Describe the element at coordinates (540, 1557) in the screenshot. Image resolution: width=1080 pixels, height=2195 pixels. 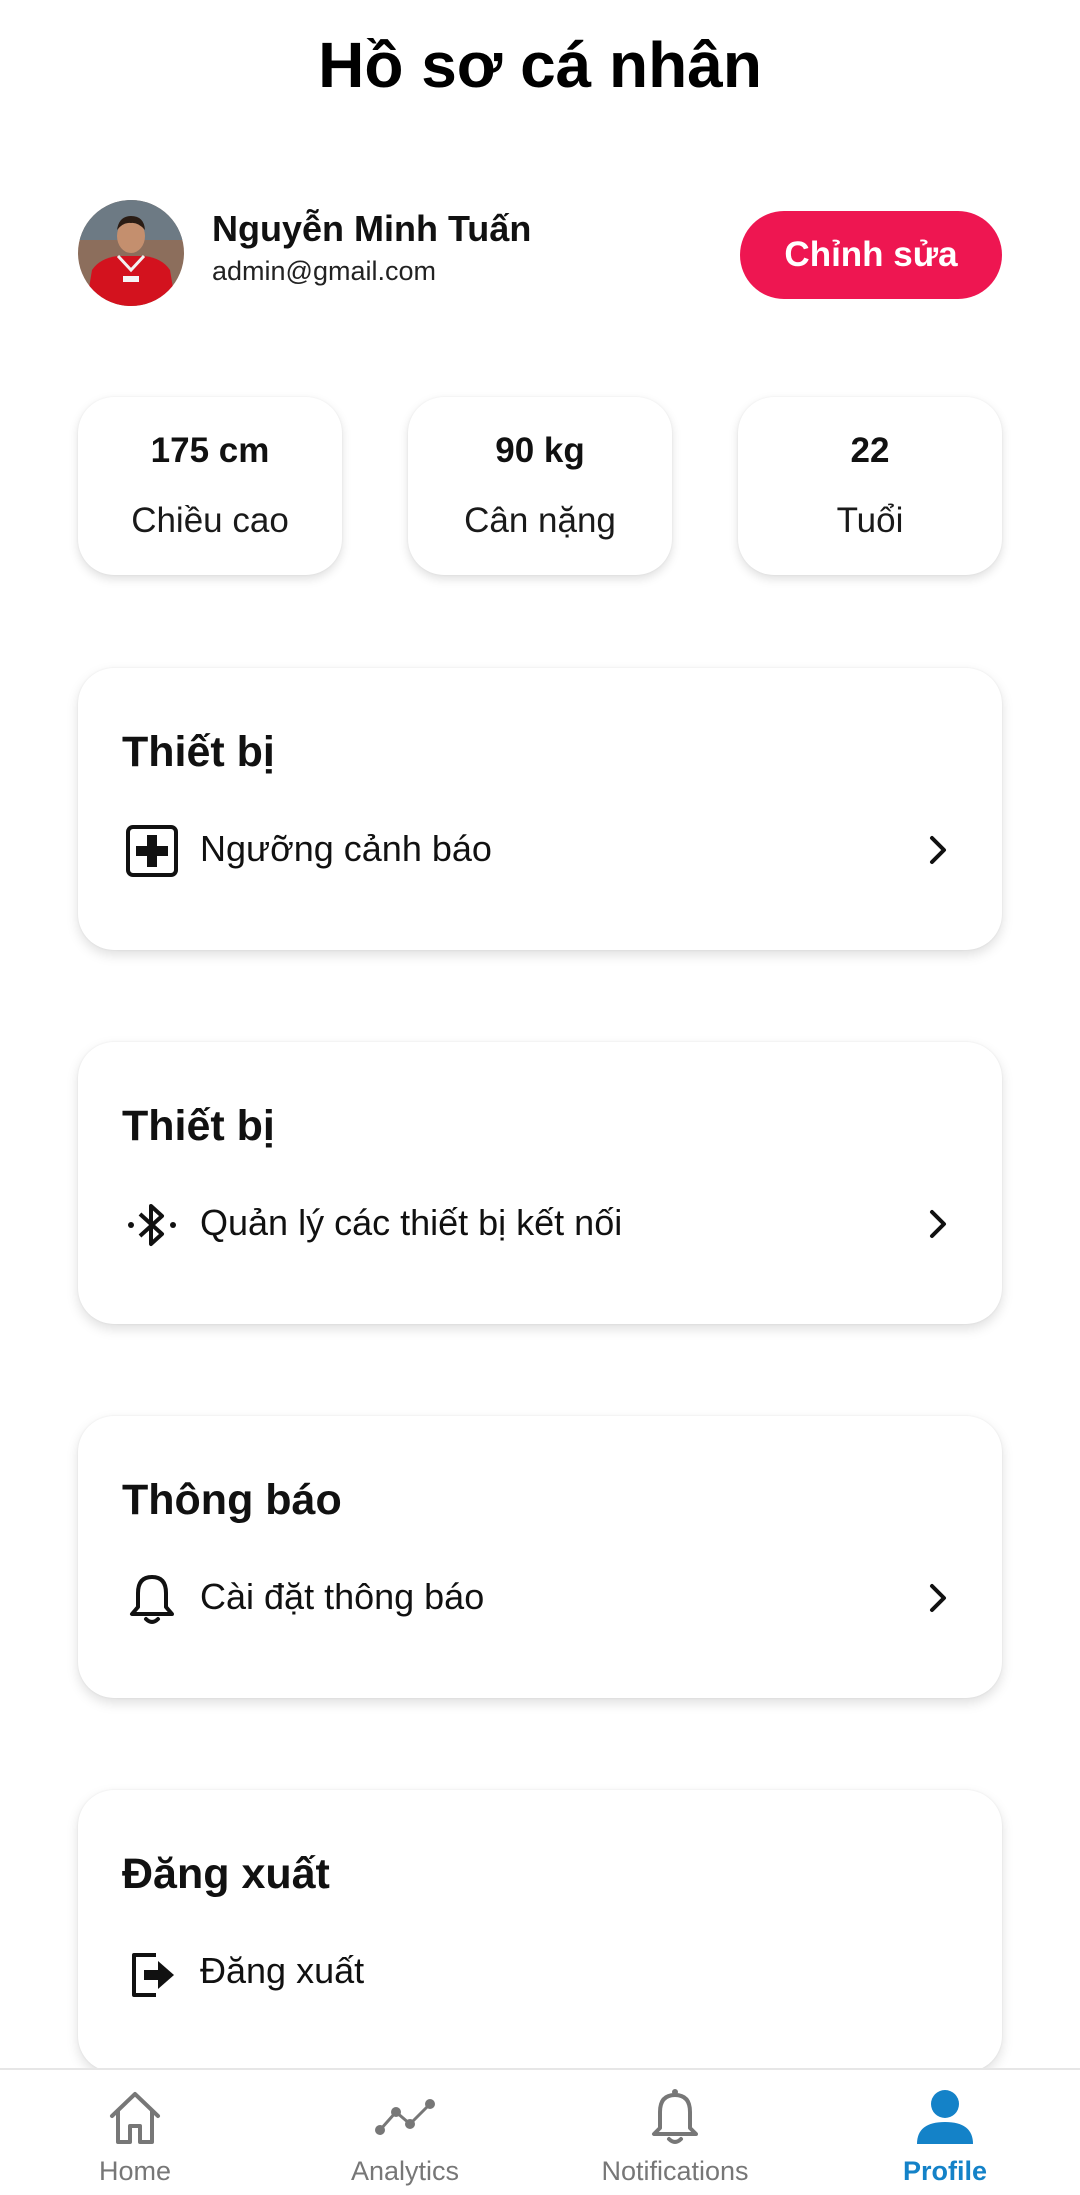
I see `section-card-notifications: Thông báo Cài đặt thông báo` at that location.